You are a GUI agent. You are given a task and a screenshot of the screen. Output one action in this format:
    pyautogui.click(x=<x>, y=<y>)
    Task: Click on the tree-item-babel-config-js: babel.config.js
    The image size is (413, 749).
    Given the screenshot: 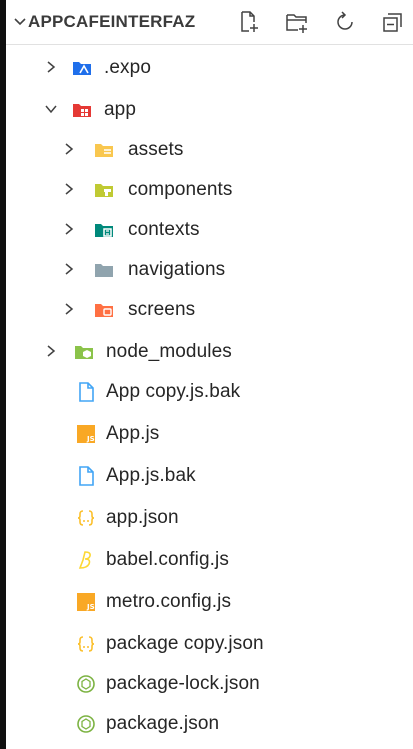 What is the action you would take?
    pyautogui.click(x=209, y=560)
    